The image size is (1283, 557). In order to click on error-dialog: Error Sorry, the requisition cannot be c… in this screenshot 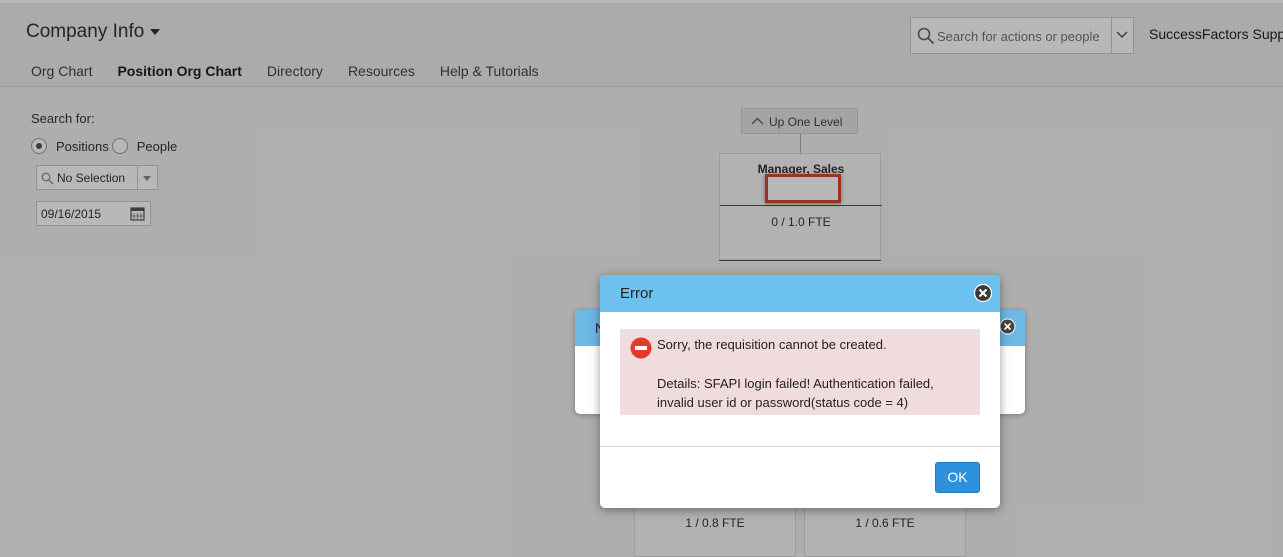, I will do `click(800, 391)`.